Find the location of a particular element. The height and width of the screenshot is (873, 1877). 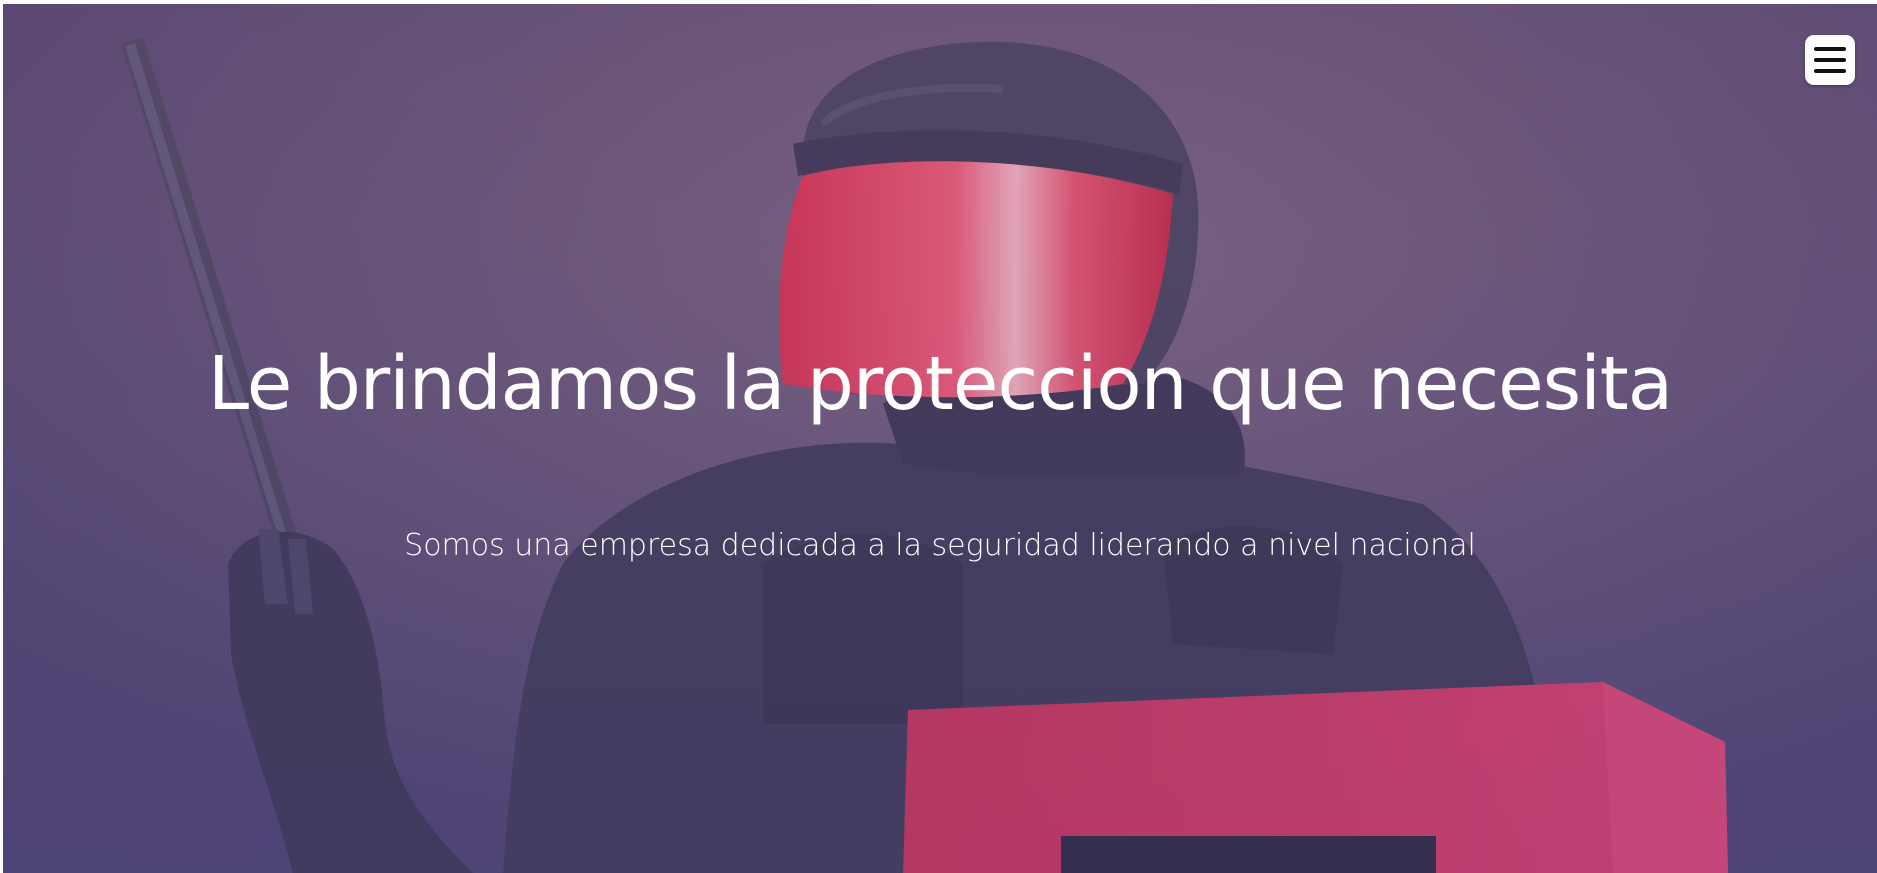

hero-title: Le brindamos la proteccion que necesita is located at coordinates (940, 384).